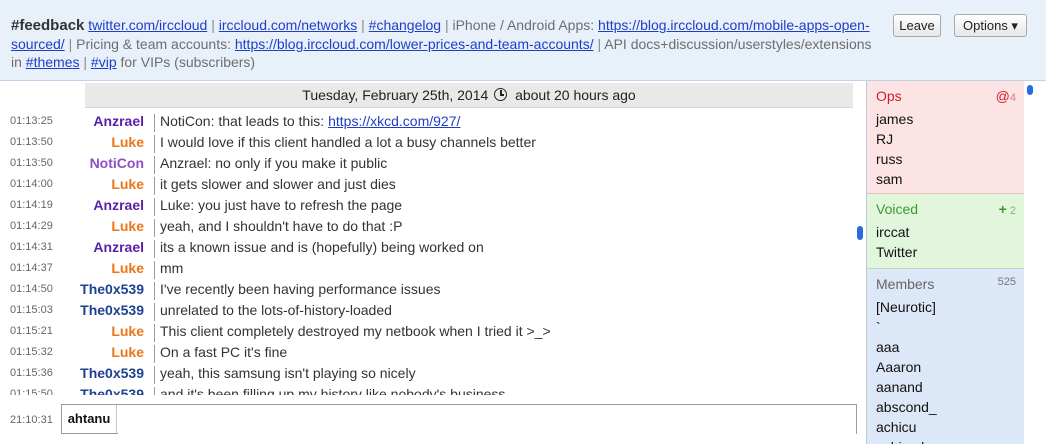 This screenshot has height=444, width=1046. I want to click on members-count: 525, so click(1006, 282).